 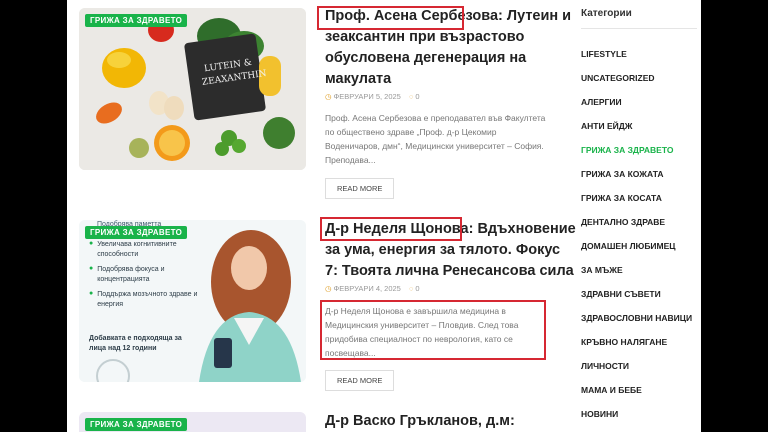 What do you see at coordinates (131, 274) in the screenshot?
I see `ad-benefit: Подобрява фокуса и концентрацията` at bounding box center [131, 274].